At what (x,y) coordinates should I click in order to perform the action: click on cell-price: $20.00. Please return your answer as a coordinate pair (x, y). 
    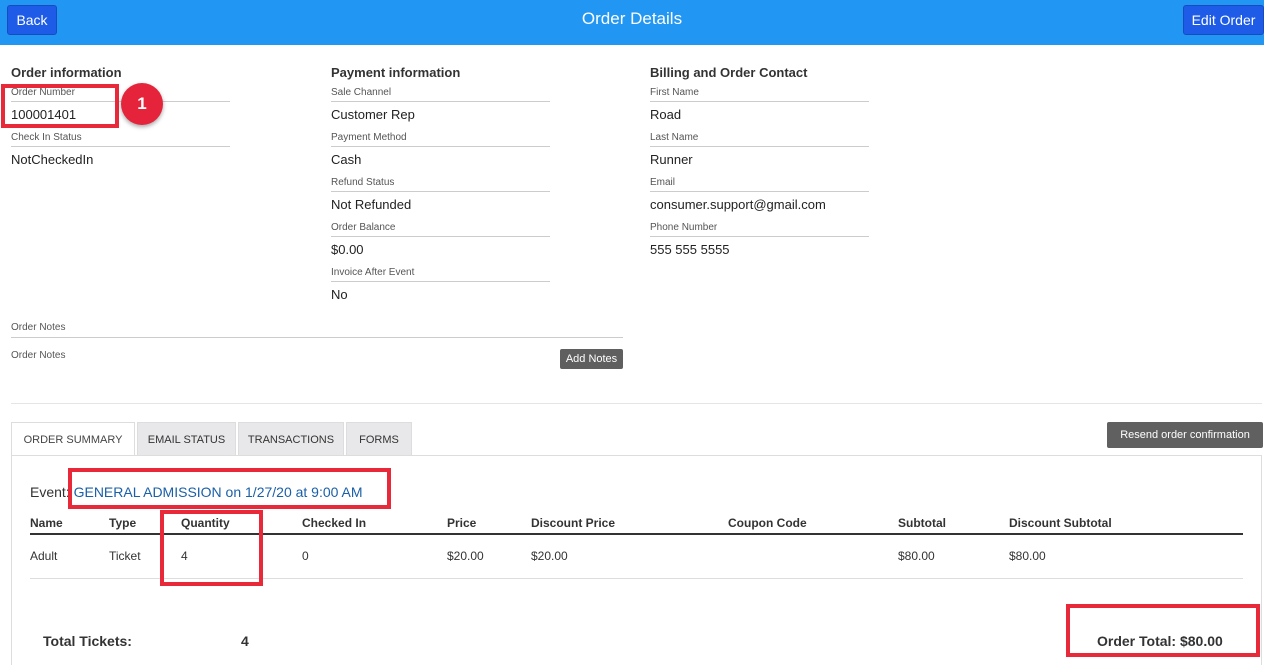
    Looking at the image, I should click on (489, 556).